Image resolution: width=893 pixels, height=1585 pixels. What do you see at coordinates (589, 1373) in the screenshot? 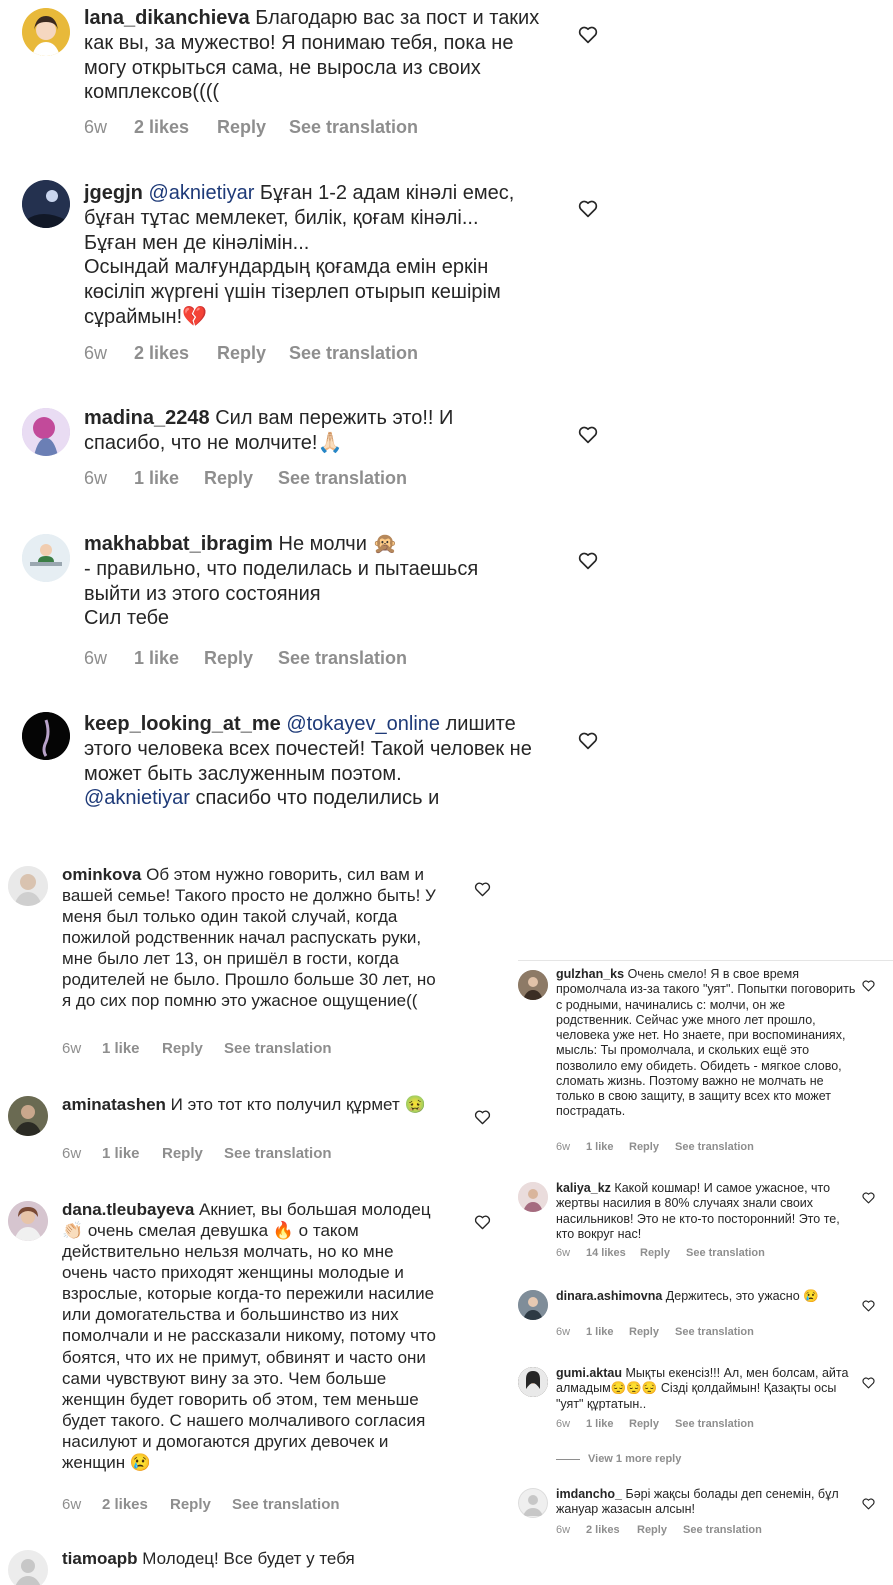
I see `username: gumi.aktau` at bounding box center [589, 1373].